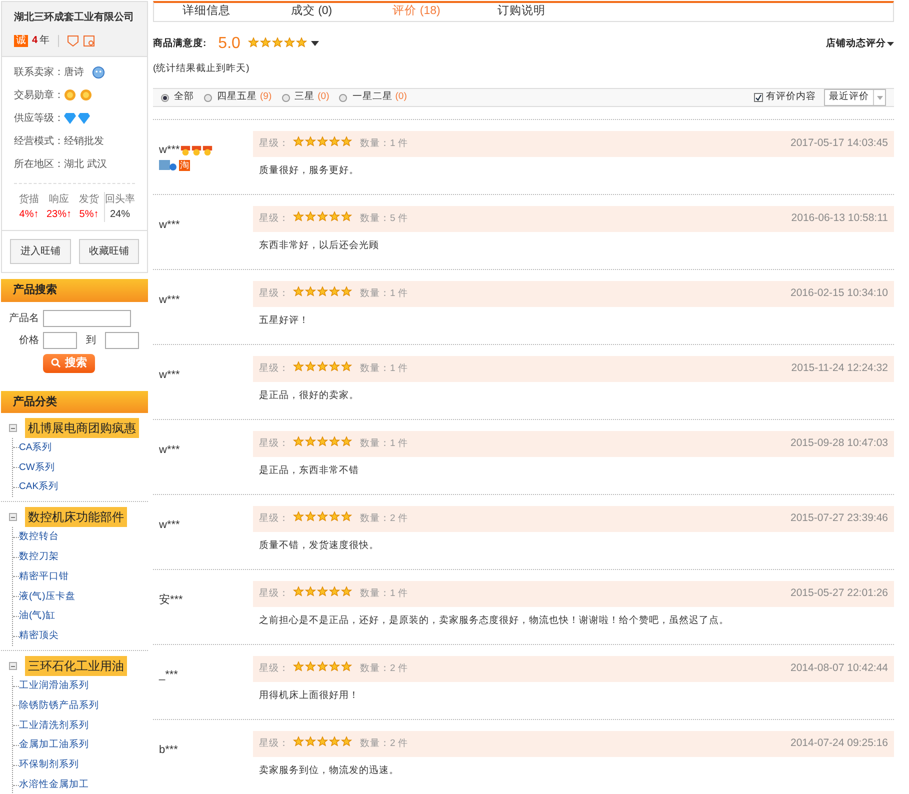 The width and height of the screenshot is (909, 794). I want to click on review-time: 2017-05-17 14:03:45, so click(839, 144).